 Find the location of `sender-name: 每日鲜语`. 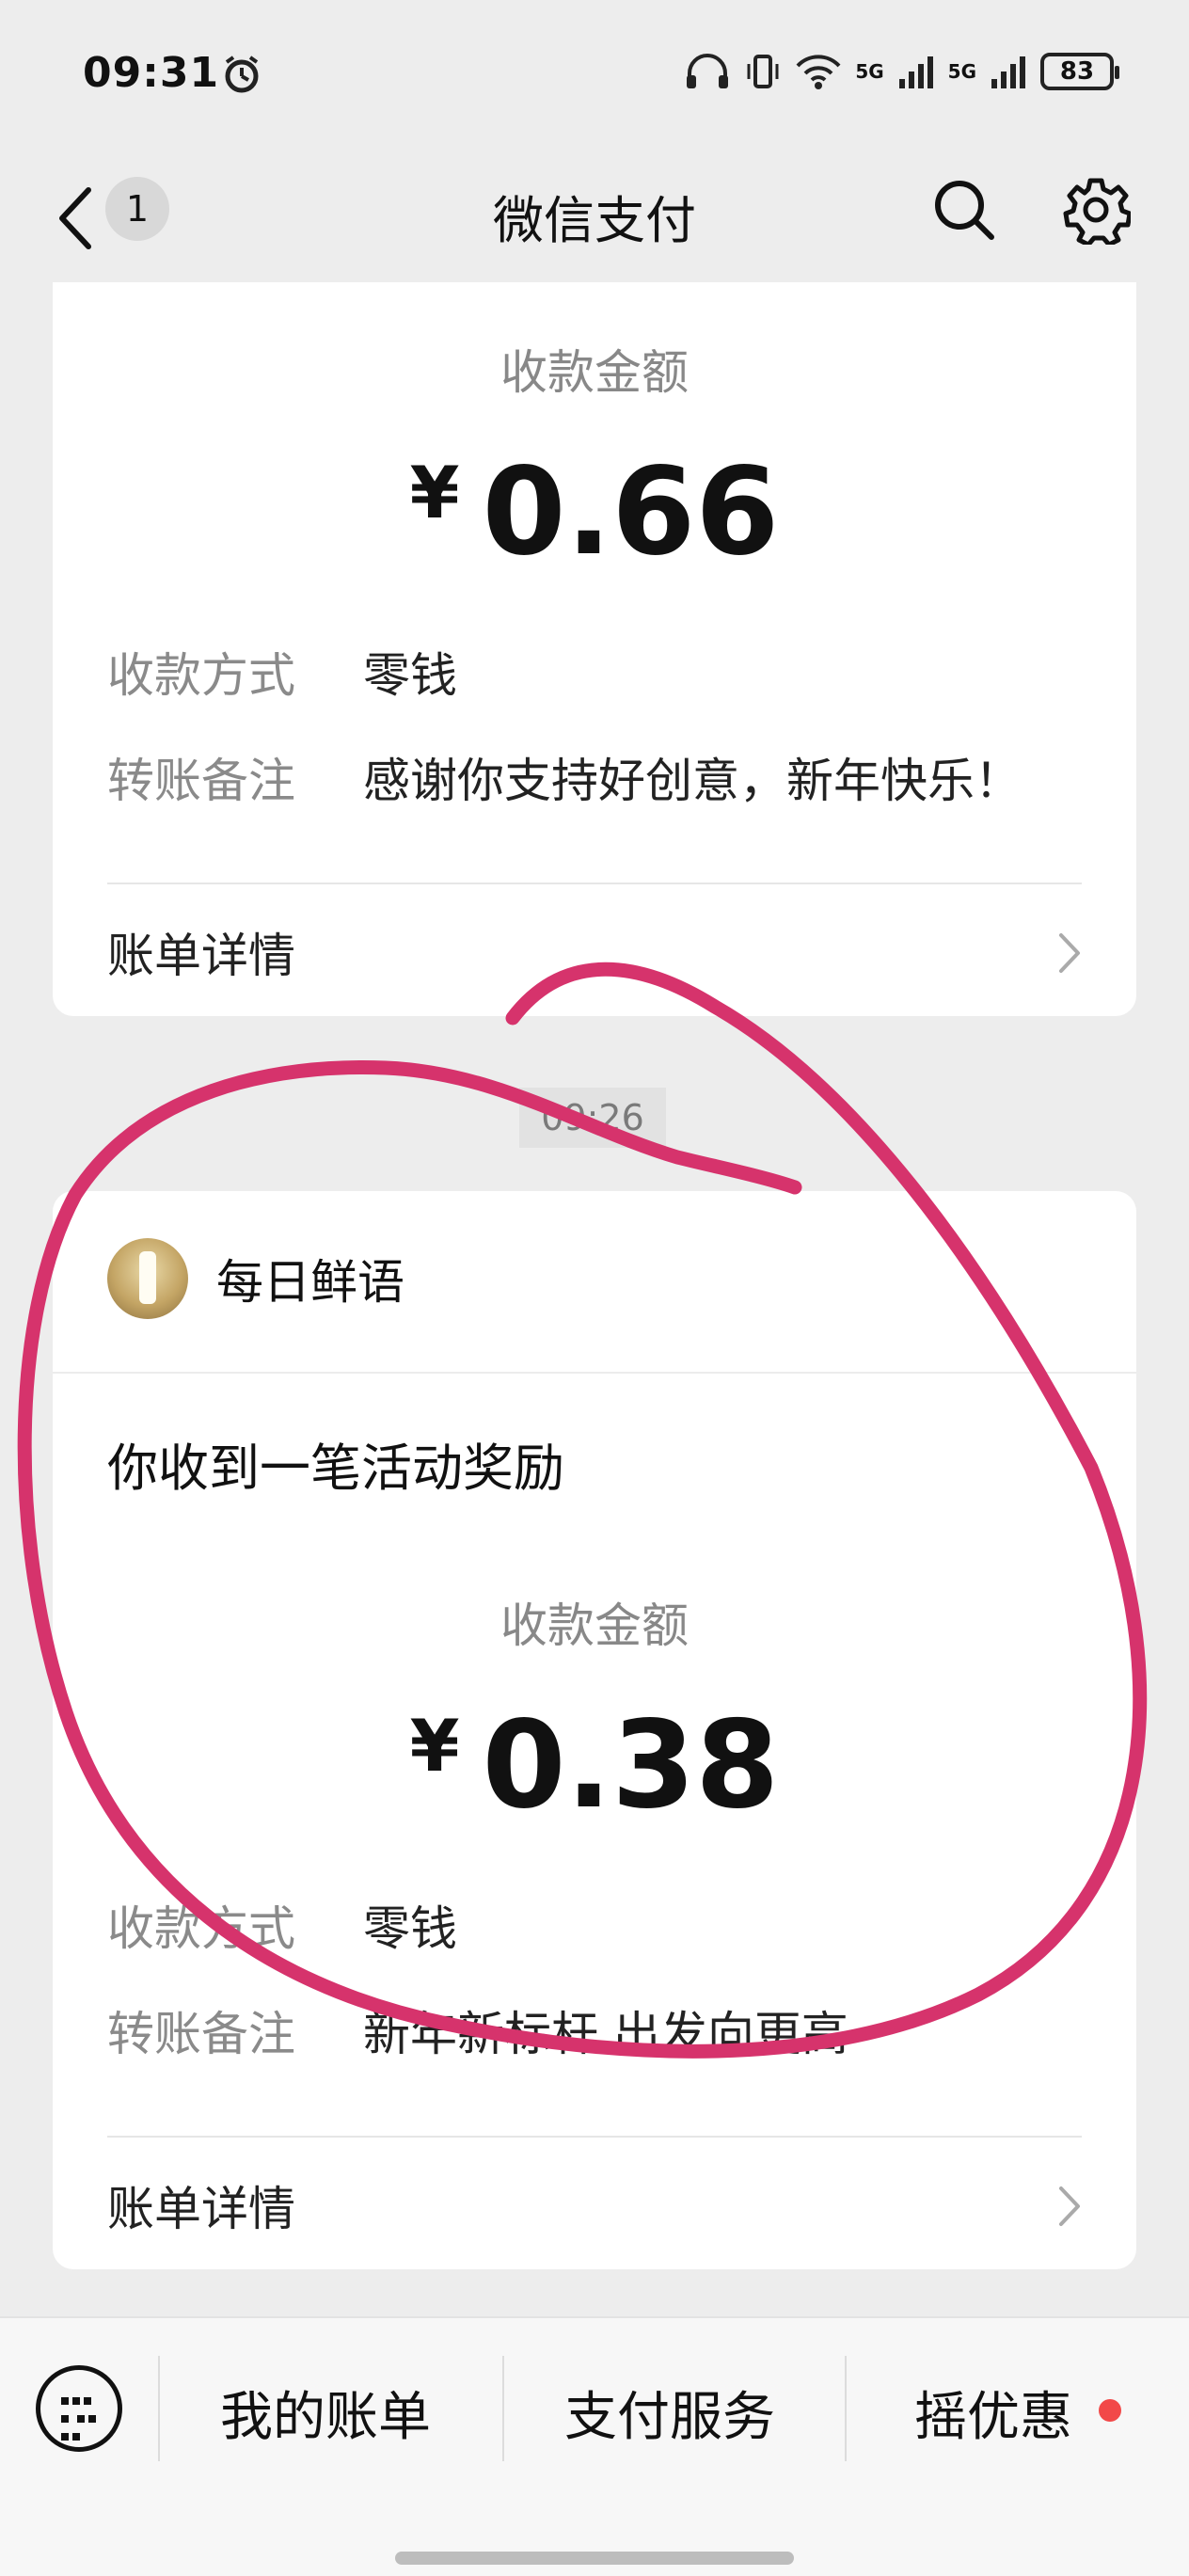

sender-name: 每日鲜语 is located at coordinates (310, 1279).